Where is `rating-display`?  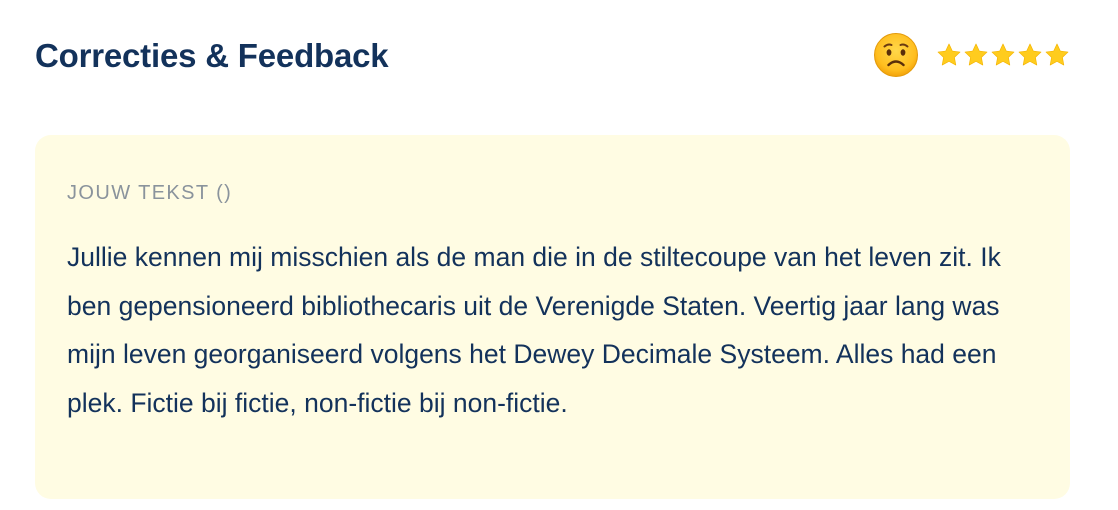
rating-display is located at coordinates (971, 55).